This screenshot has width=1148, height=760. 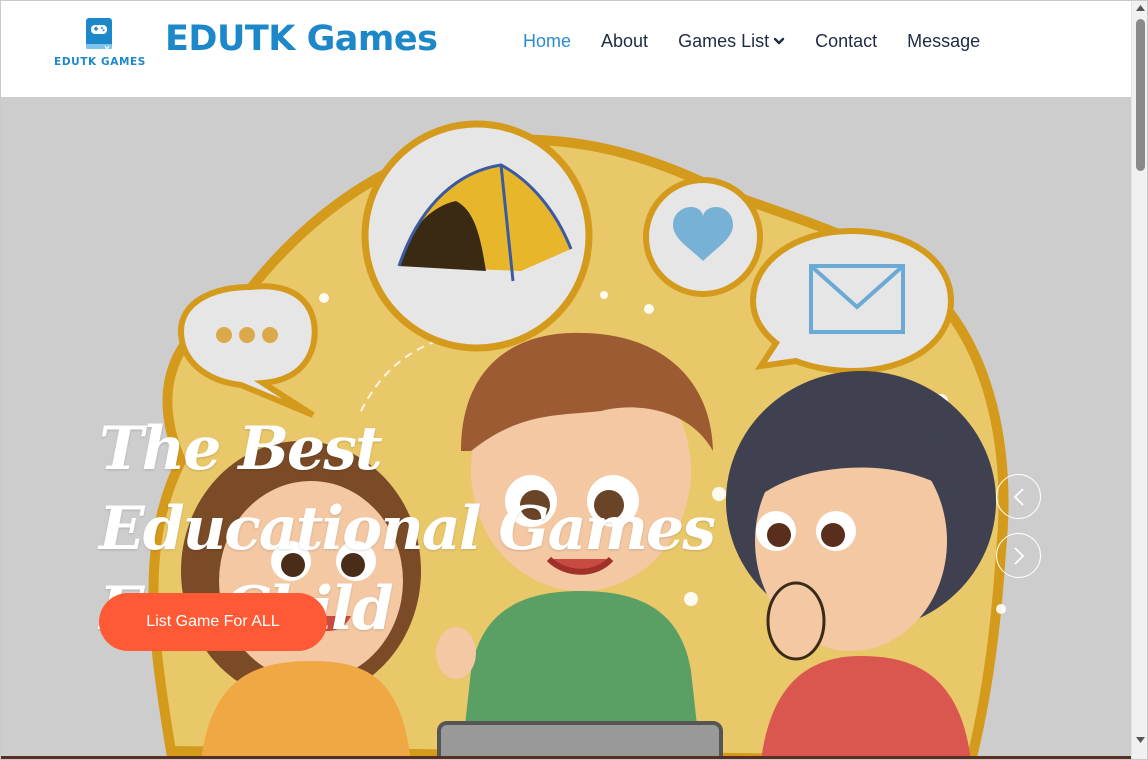 I want to click on chevron-left-icon, so click(x=1018, y=496).